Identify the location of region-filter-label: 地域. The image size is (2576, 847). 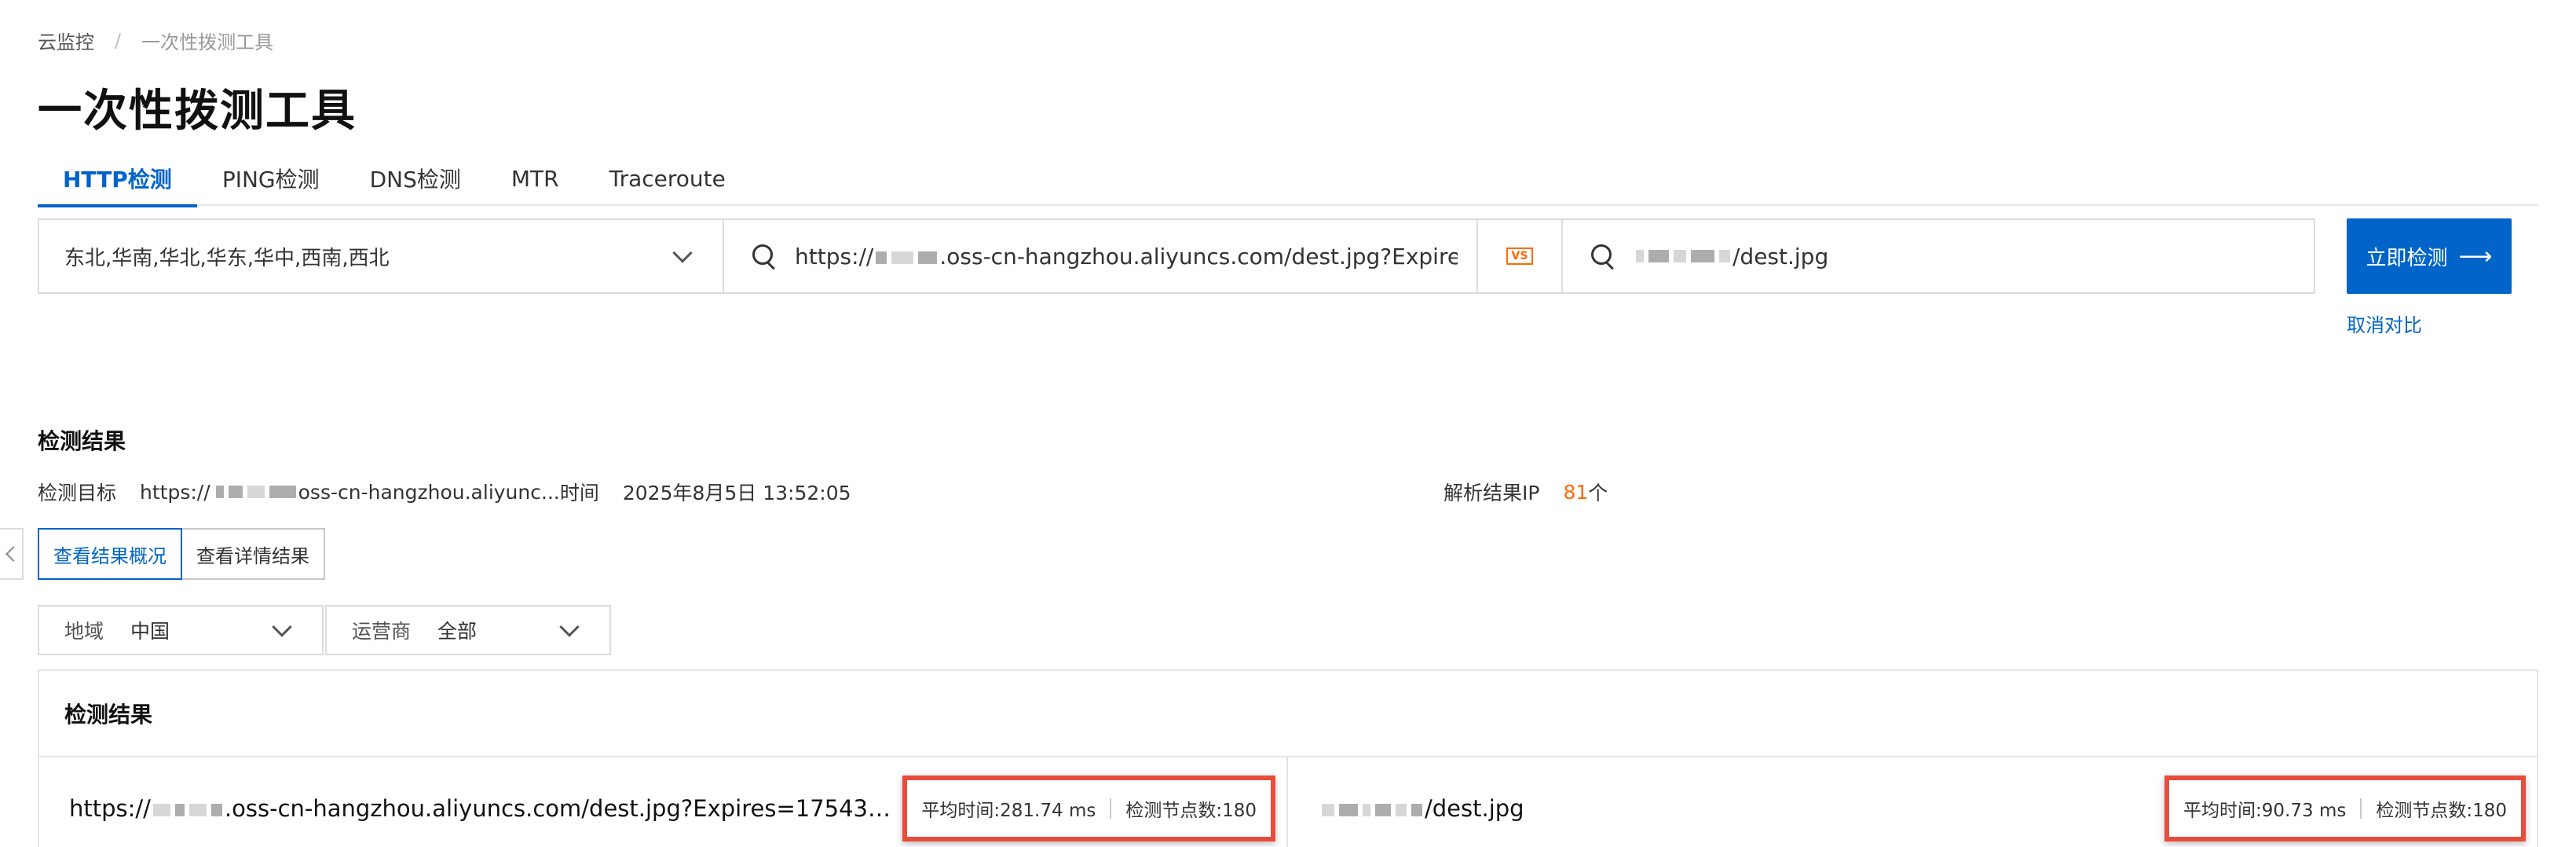
(84, 631).